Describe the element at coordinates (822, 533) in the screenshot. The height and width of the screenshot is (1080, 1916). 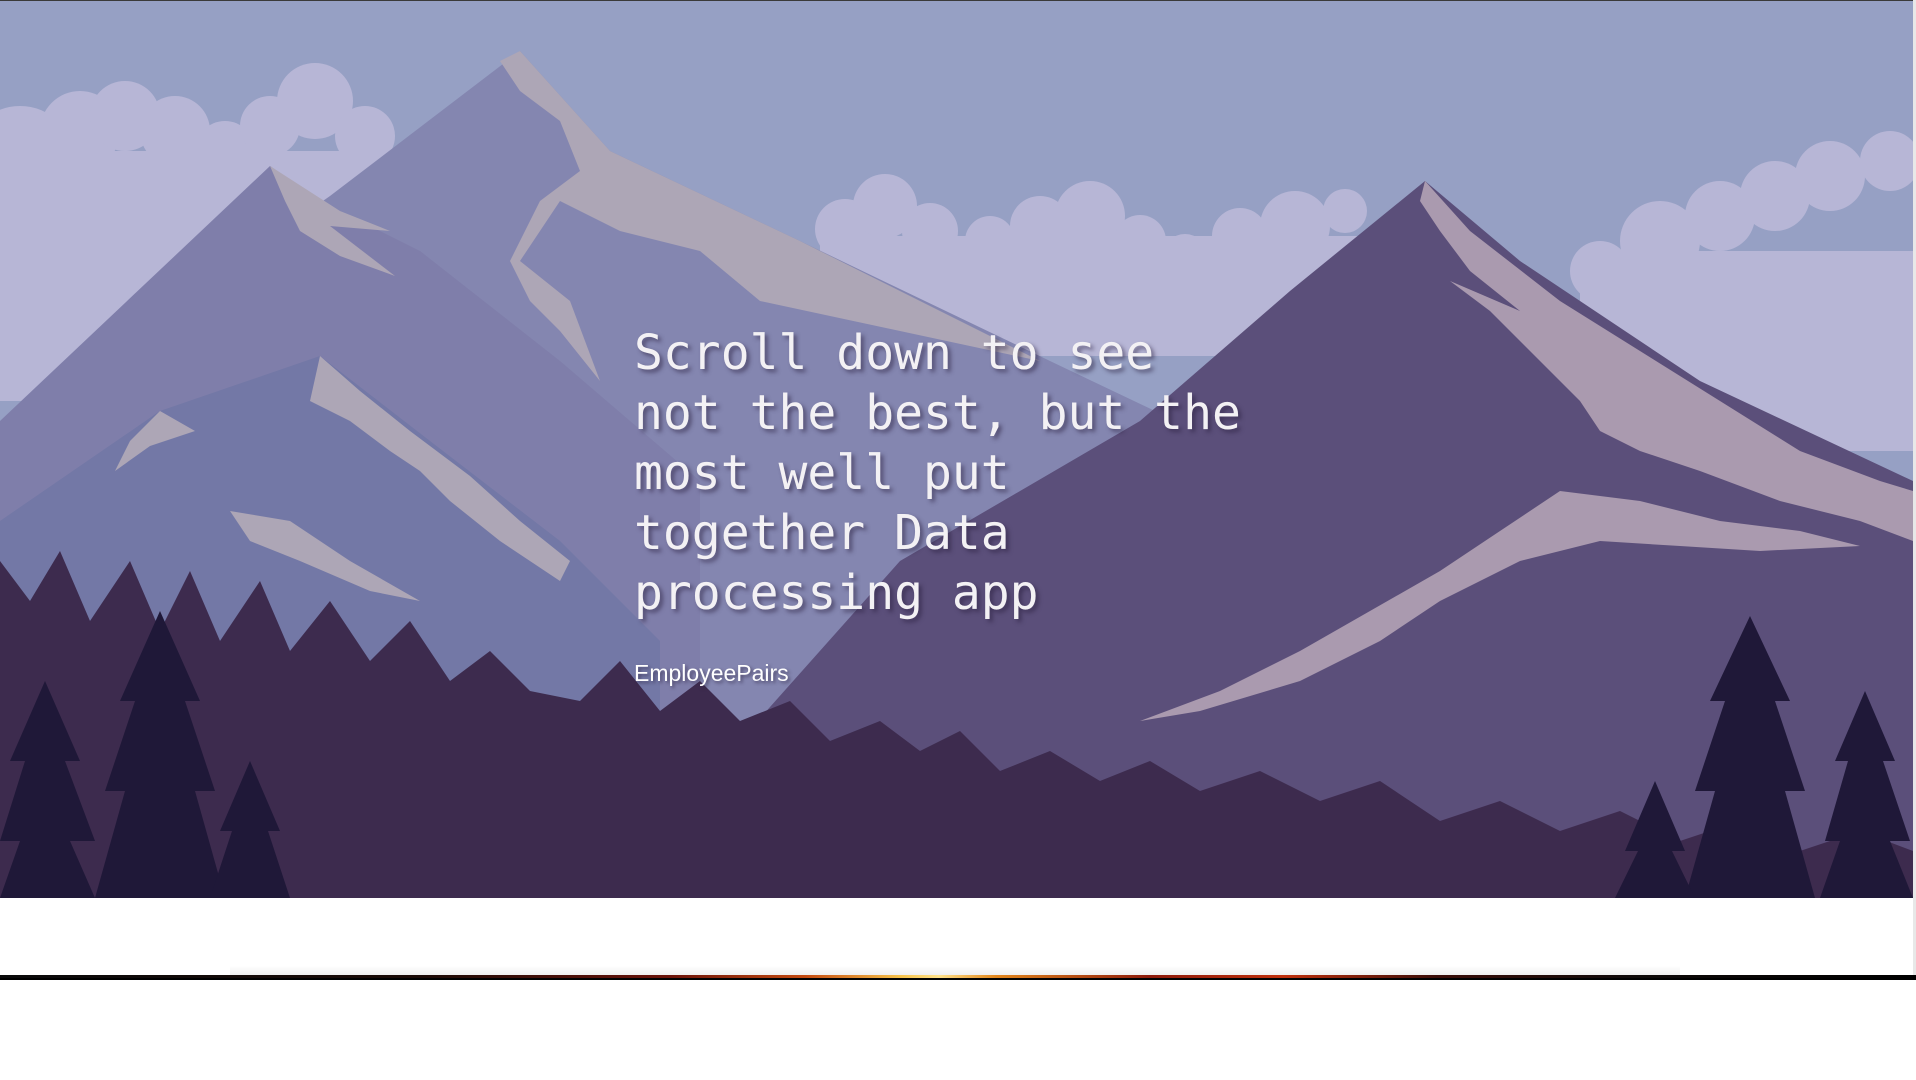
I see `headline-line: together Data` at that location.